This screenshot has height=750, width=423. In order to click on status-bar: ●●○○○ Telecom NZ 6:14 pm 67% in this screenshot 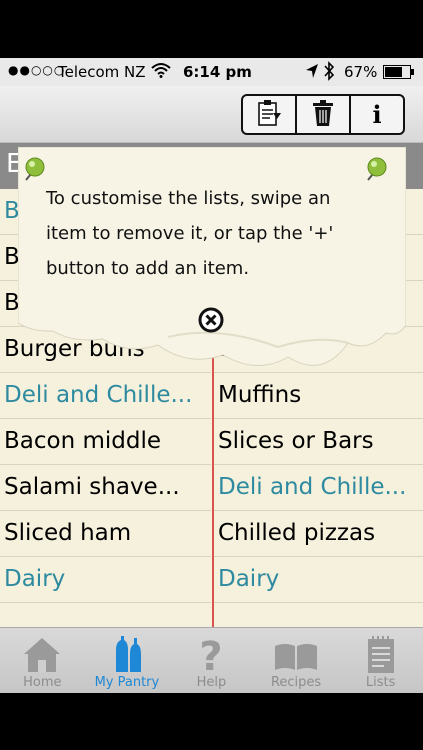, I will do `click(211, 72)`.